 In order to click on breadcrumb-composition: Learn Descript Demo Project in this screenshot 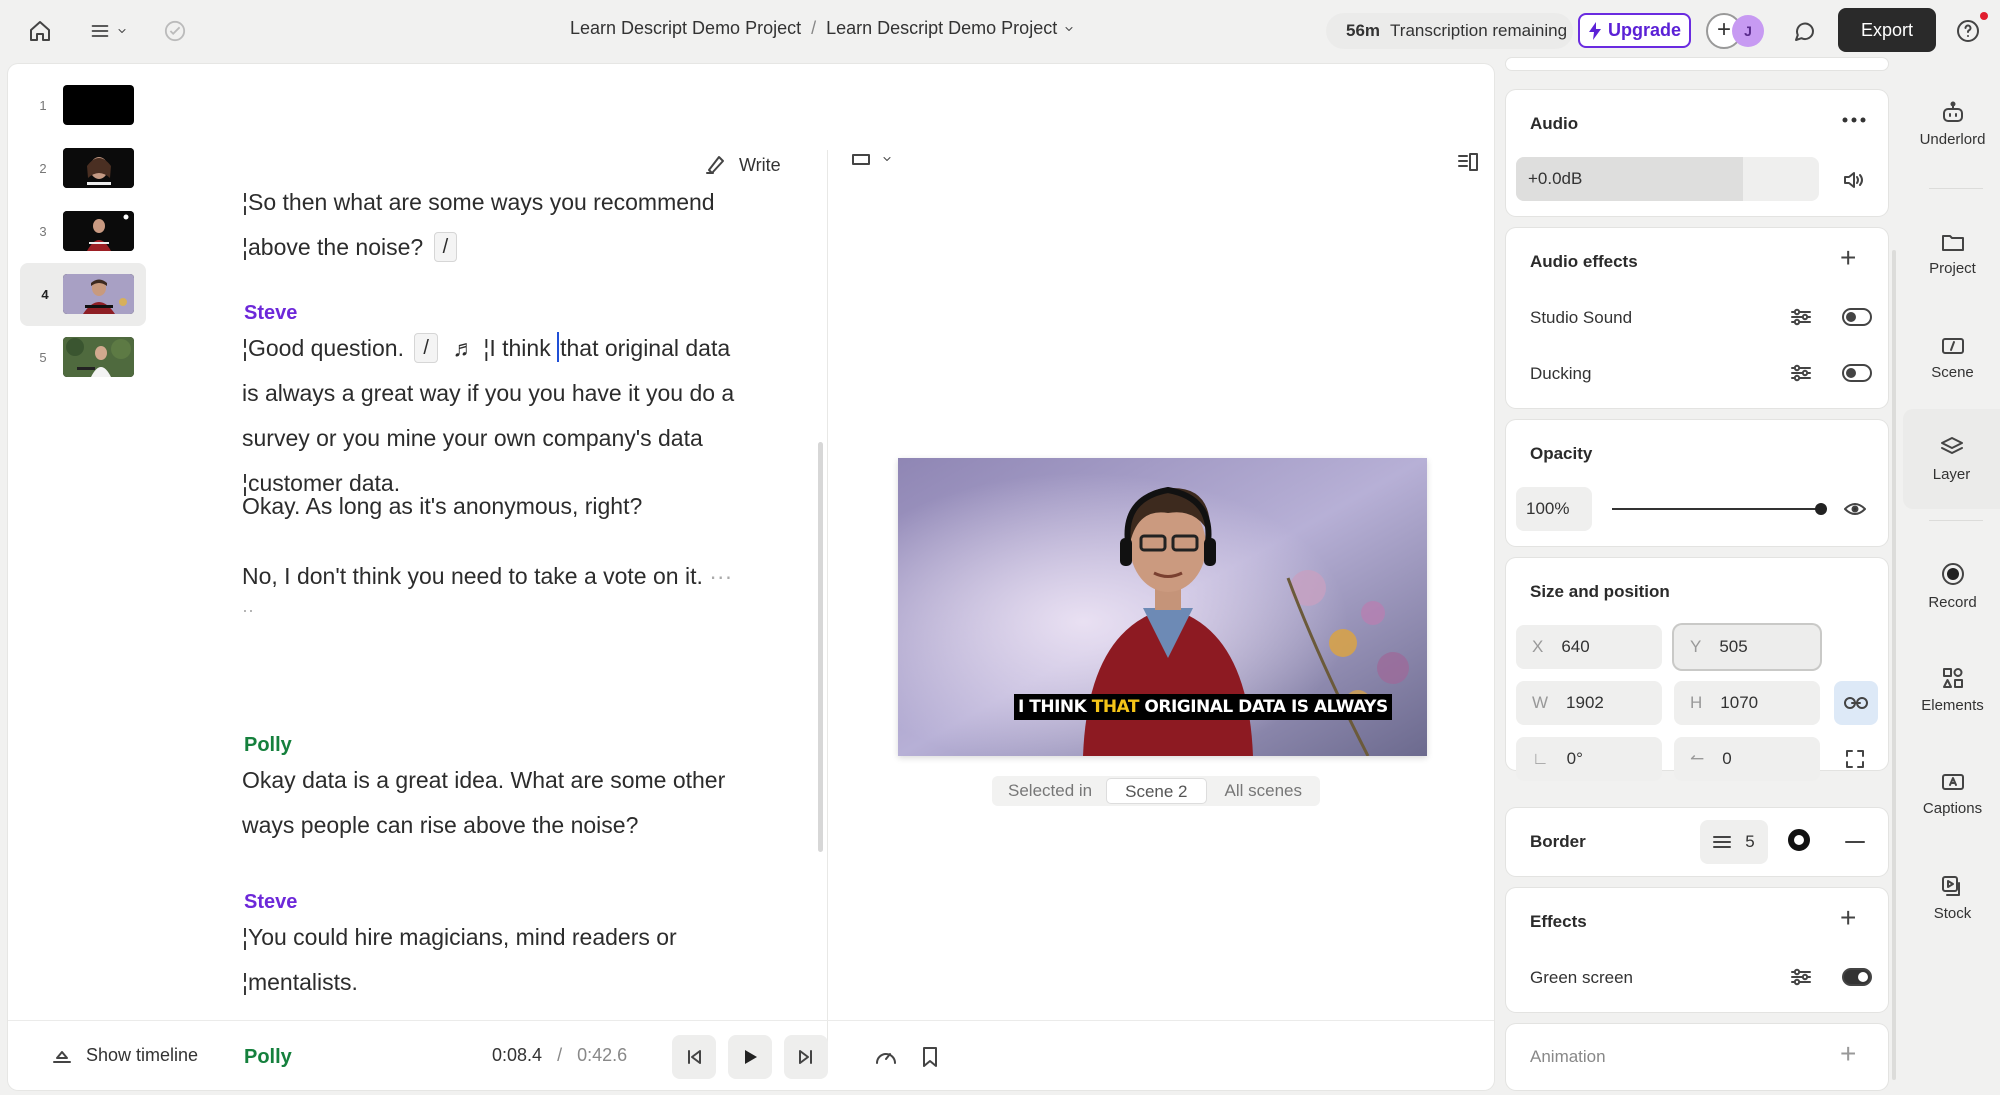, I will do `click(950, 28)`.